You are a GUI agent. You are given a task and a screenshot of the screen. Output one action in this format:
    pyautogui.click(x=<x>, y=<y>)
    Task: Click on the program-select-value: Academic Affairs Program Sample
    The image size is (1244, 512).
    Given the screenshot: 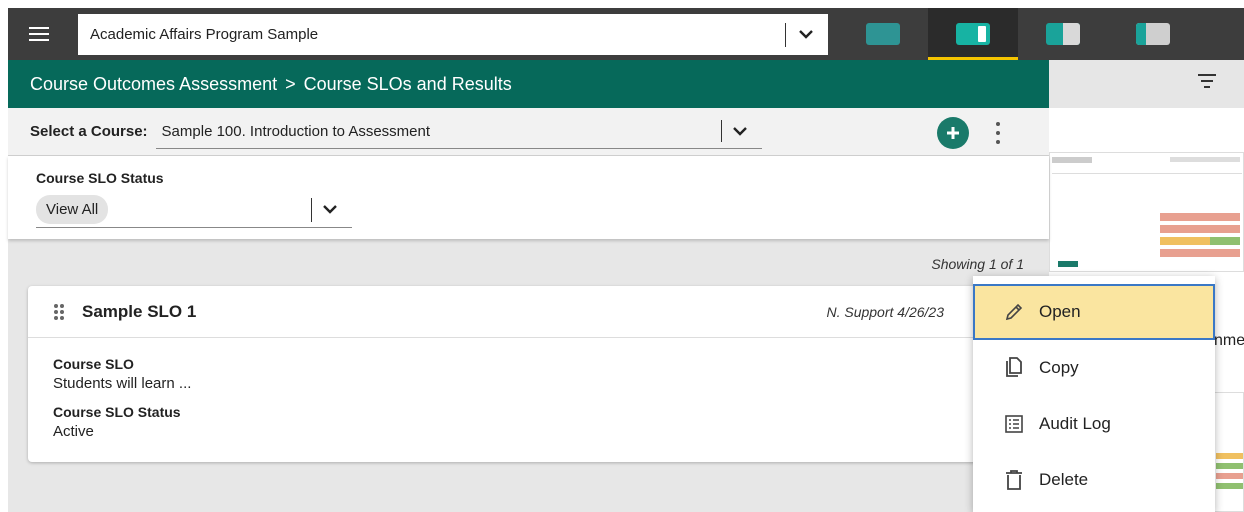 What is the action you would take?
    pyautogui.click(x=204, y=34)
    